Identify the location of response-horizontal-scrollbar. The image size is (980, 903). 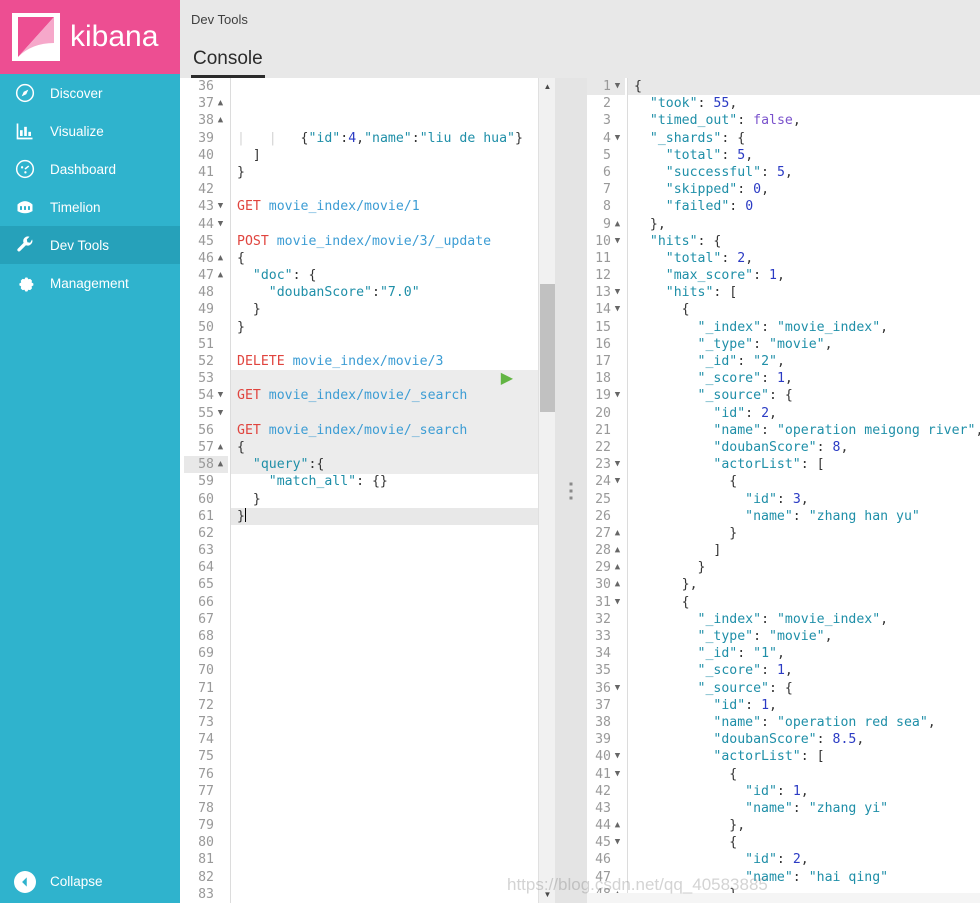
(783, 898).